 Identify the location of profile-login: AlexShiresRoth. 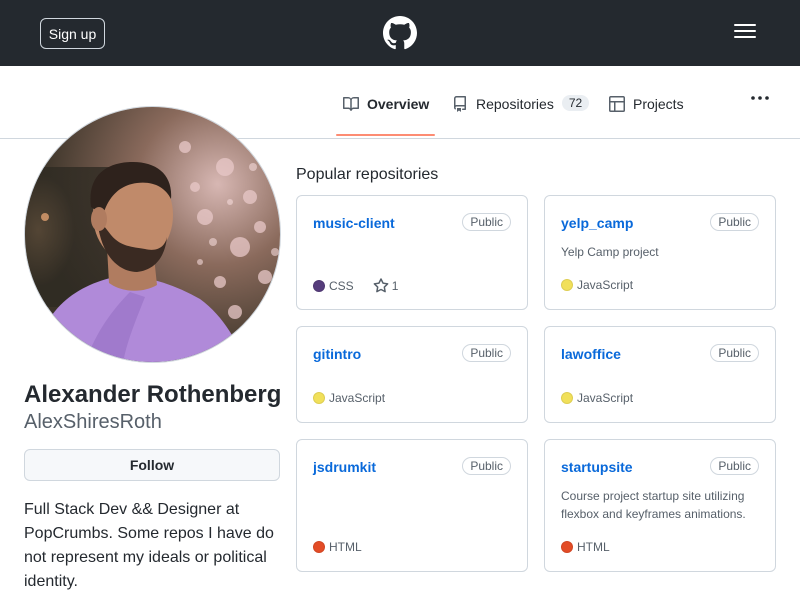
(93, 422).